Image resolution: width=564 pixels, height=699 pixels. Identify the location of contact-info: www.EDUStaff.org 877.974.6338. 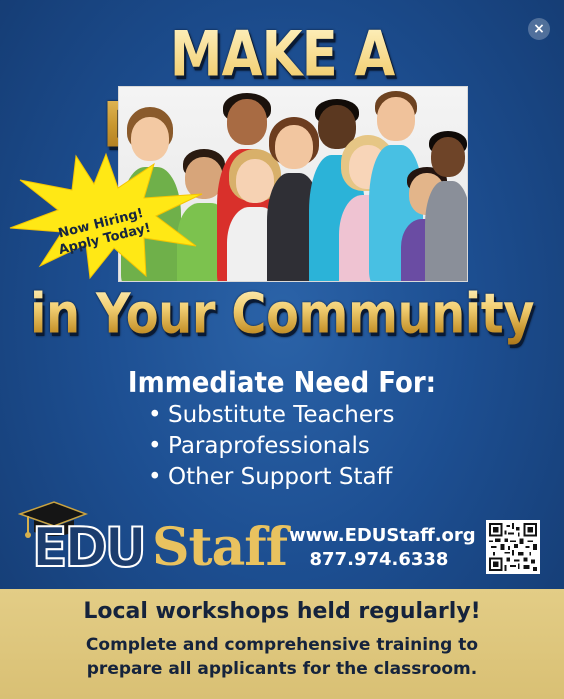
(382, 548).